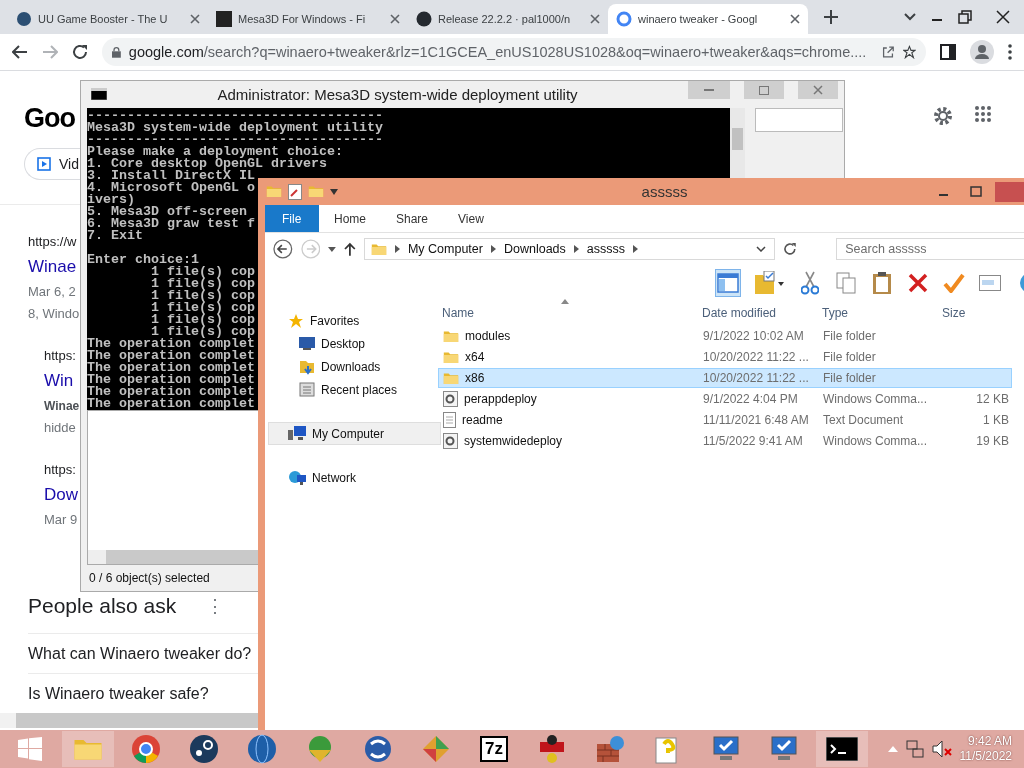  I want to click on result-snippet: hidde, so click(60, 428).